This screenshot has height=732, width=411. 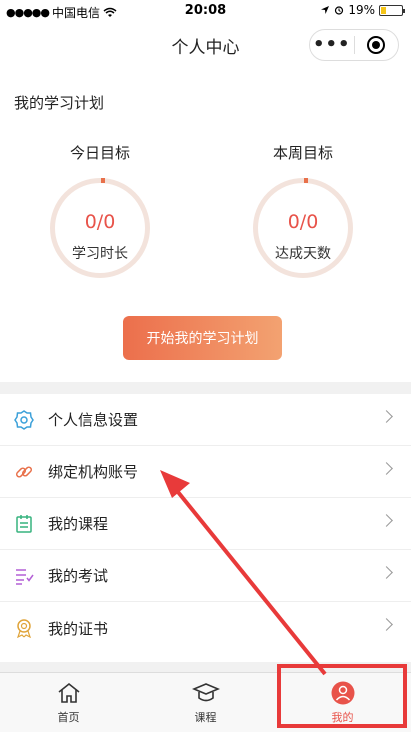 What do you see at coordinates (68, 717) in the screenshot?
I see `tab-label: 首页` at bounding box center [68, 717].